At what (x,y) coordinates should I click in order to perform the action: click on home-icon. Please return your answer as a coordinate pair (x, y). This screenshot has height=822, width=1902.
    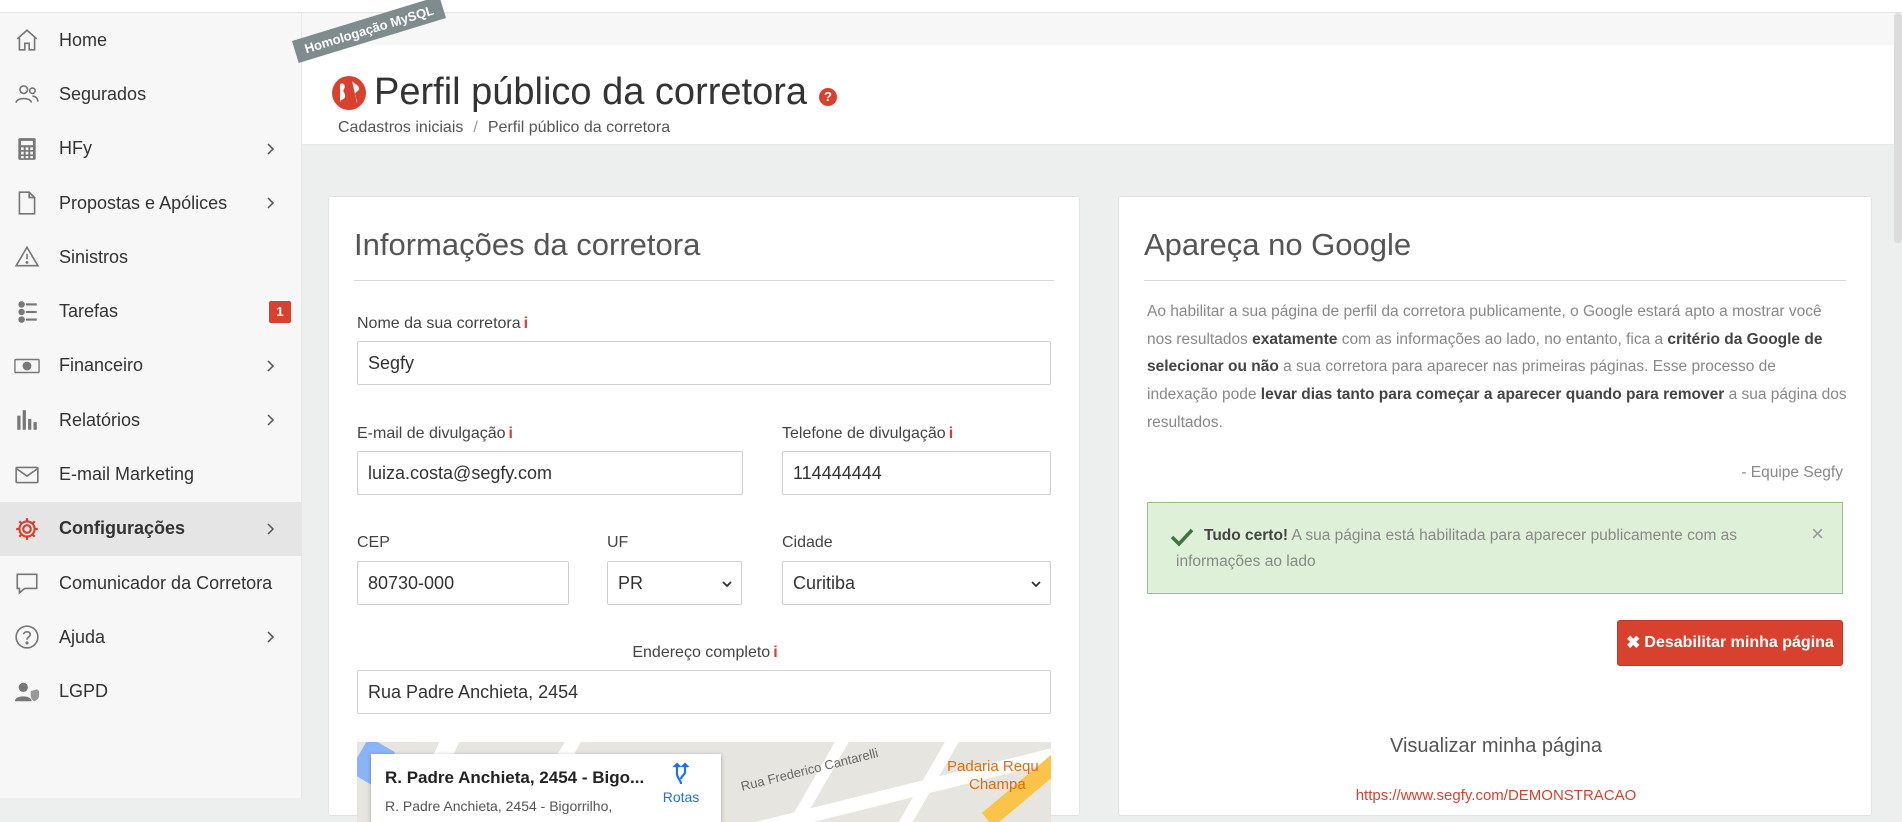
    Looking at the image, I should click on (27, 40).